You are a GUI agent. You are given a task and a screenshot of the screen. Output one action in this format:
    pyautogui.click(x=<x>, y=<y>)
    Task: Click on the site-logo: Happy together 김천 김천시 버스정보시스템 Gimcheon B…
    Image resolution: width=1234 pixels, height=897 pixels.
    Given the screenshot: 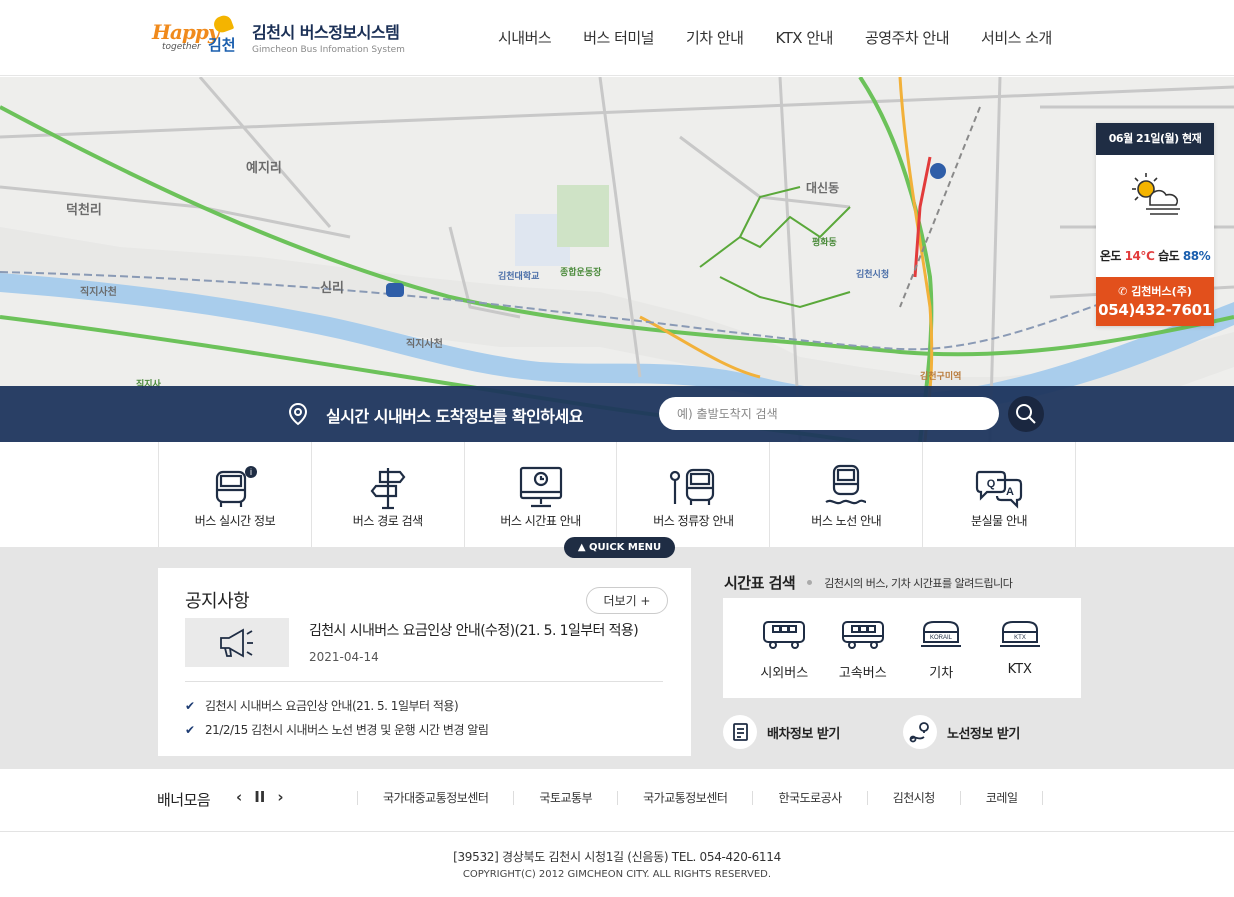 What is the action you would take?
    pyautogui.click(x=278, y=36)
    